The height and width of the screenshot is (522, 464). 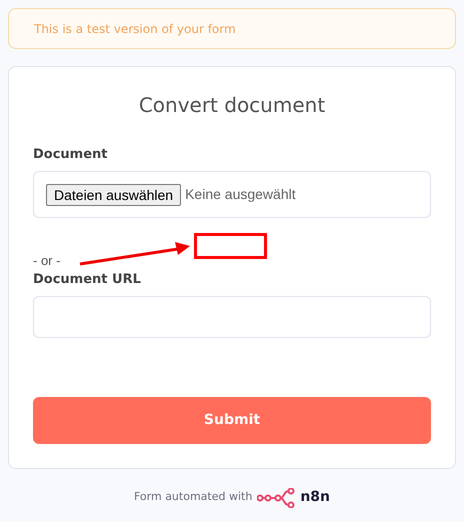 What do you see at coordinates (46, 261) in the screenshot?
I see `separator-text: - or -` at bounding box center [46, 261].